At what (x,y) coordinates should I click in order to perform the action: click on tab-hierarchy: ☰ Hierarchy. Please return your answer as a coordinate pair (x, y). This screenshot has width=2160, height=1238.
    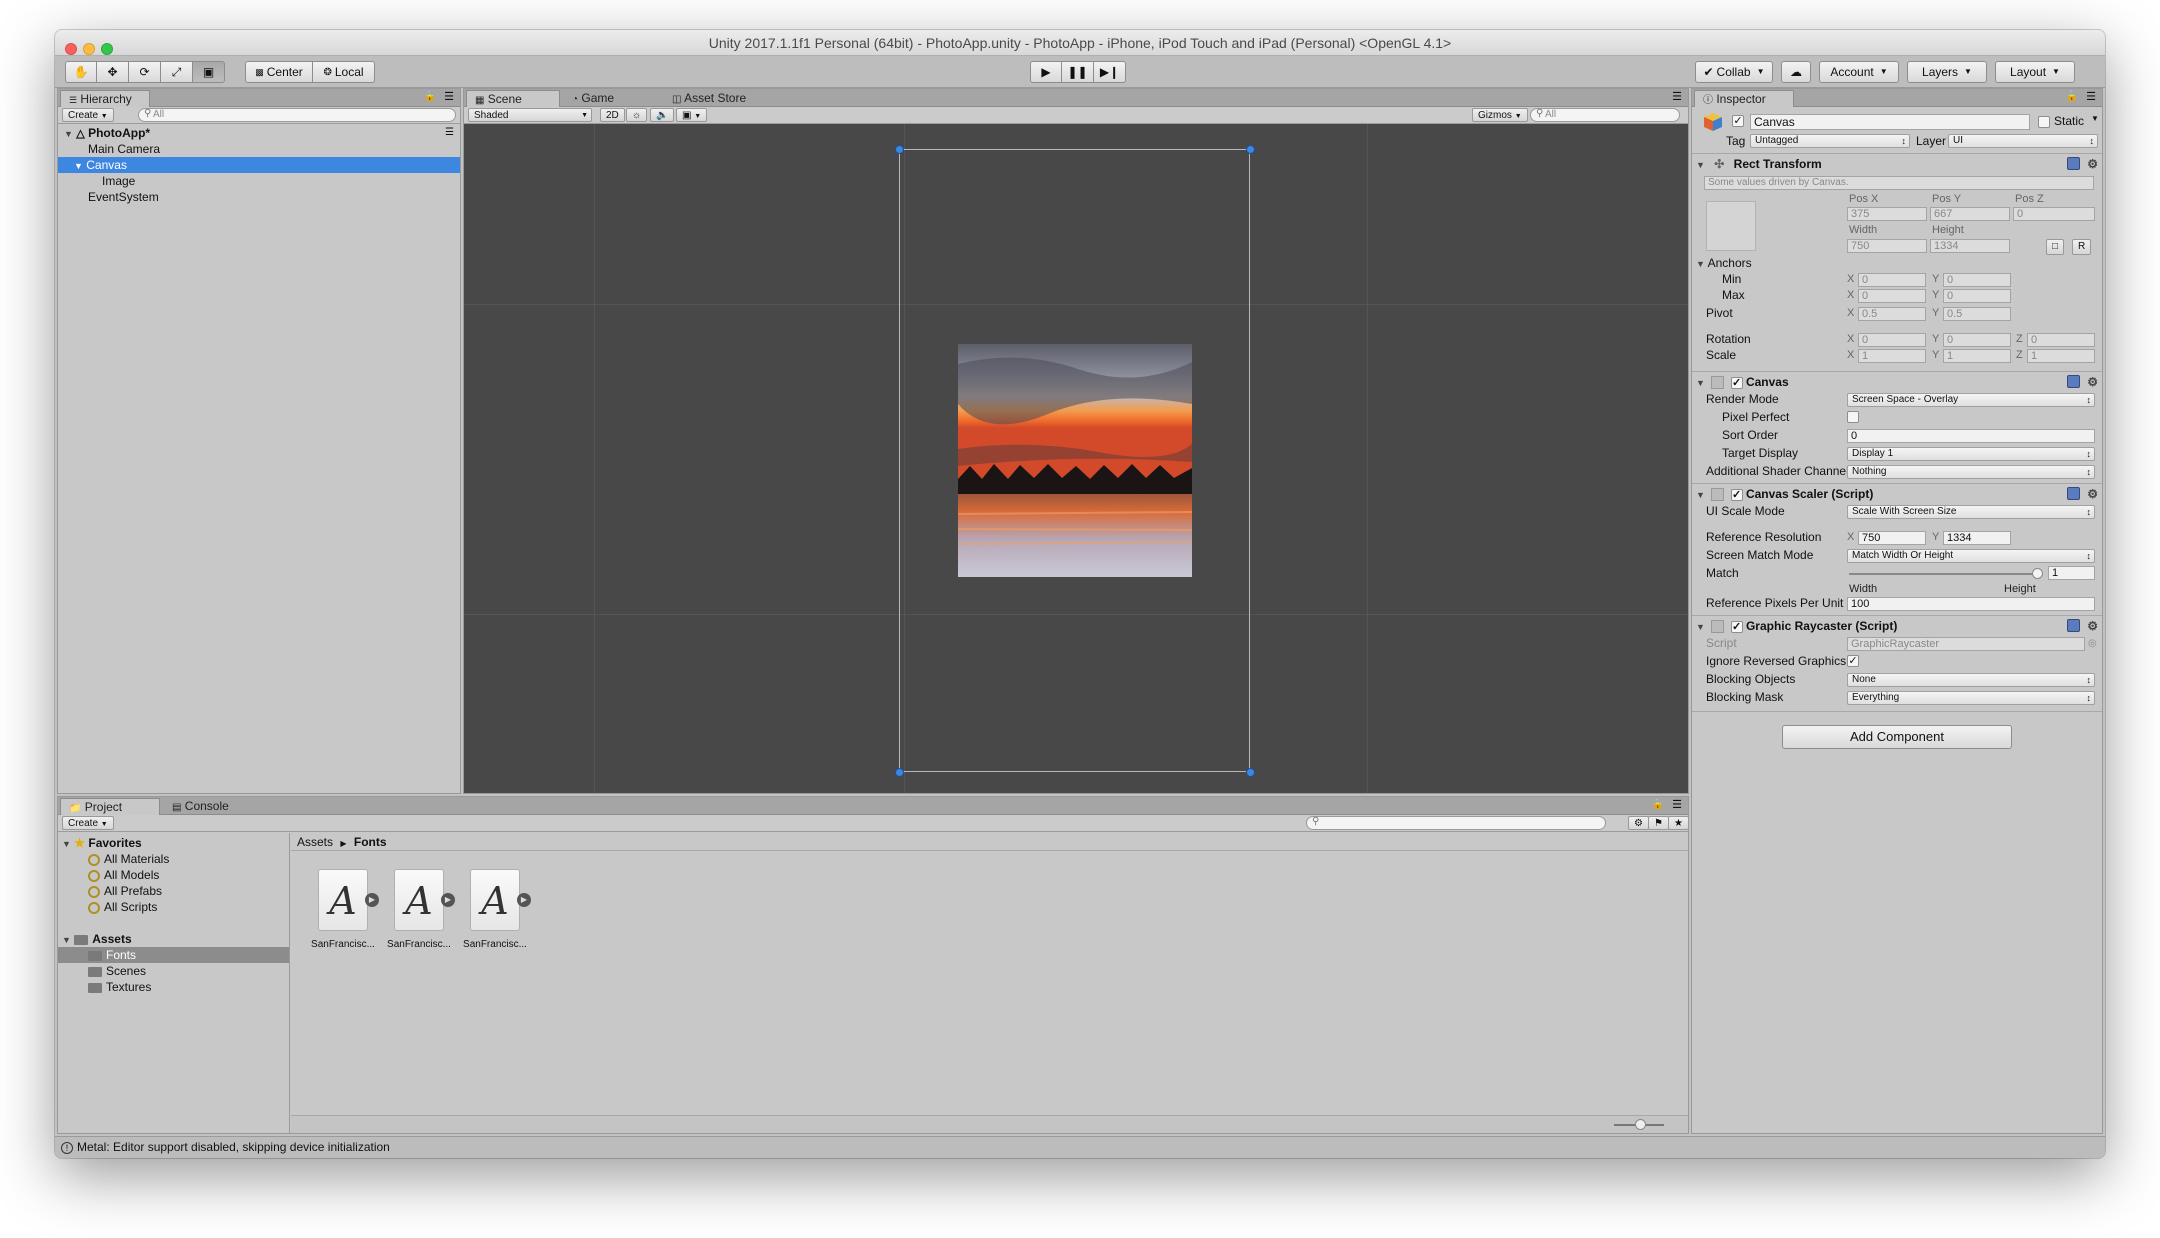
    Looking at the image, I should click on (105, 98).